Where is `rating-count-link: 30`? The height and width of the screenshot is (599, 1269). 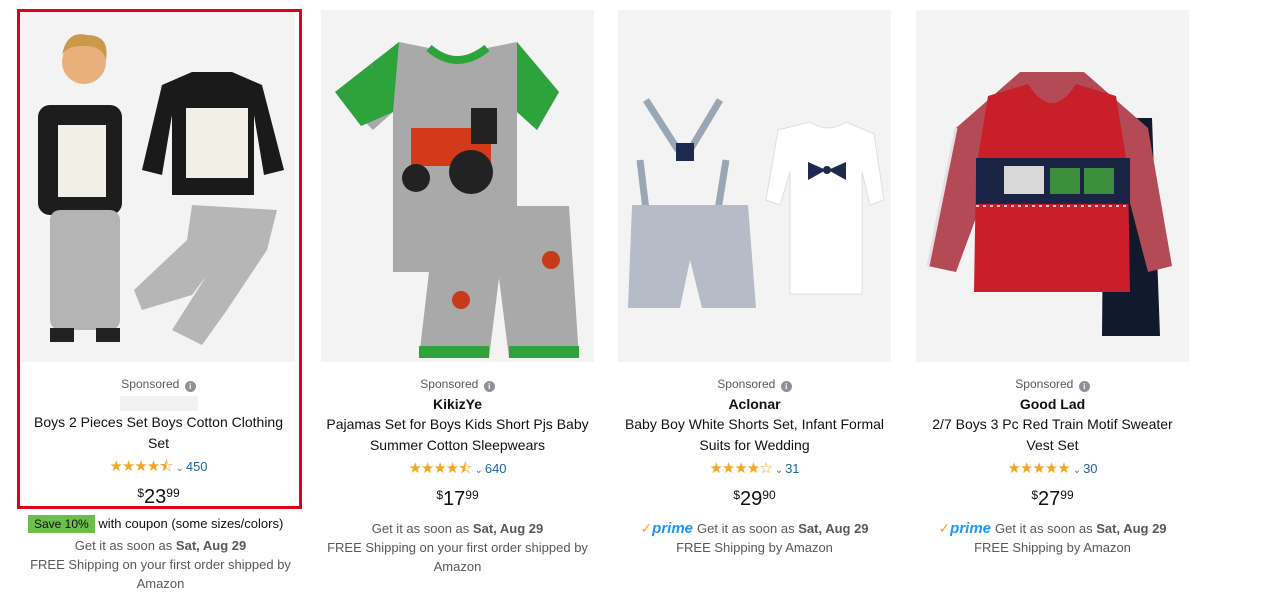 rating-count-link: 30 is located at coordinates (1090, 468).